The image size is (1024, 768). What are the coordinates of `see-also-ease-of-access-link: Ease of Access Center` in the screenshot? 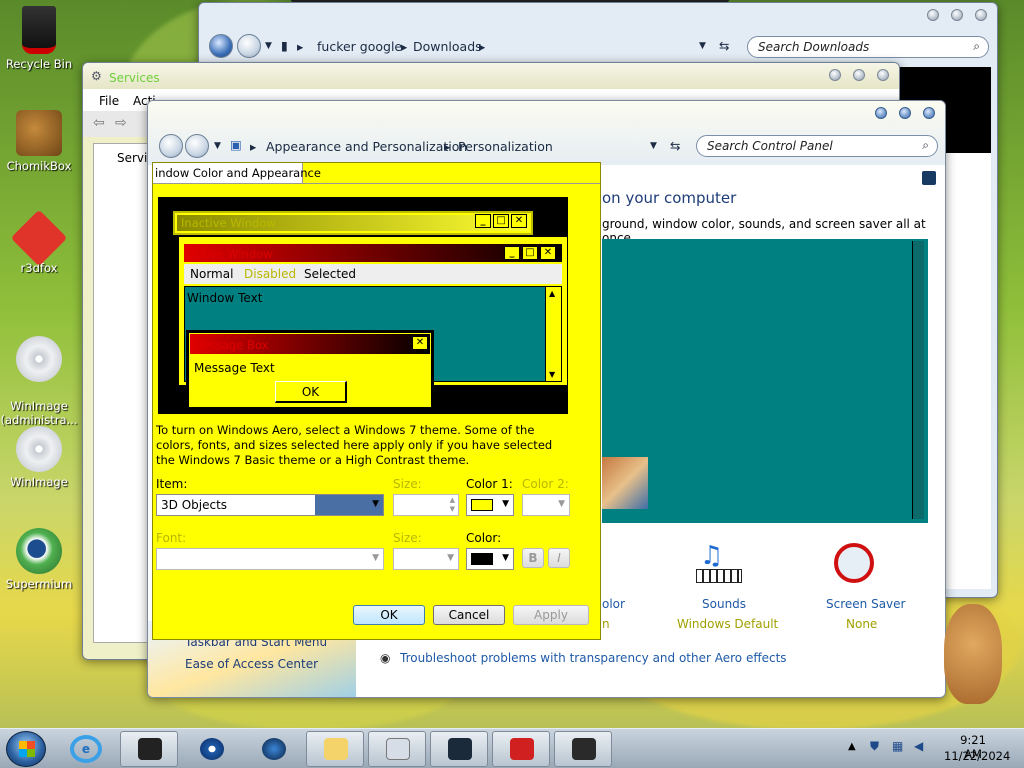 It's located at (251, 664).